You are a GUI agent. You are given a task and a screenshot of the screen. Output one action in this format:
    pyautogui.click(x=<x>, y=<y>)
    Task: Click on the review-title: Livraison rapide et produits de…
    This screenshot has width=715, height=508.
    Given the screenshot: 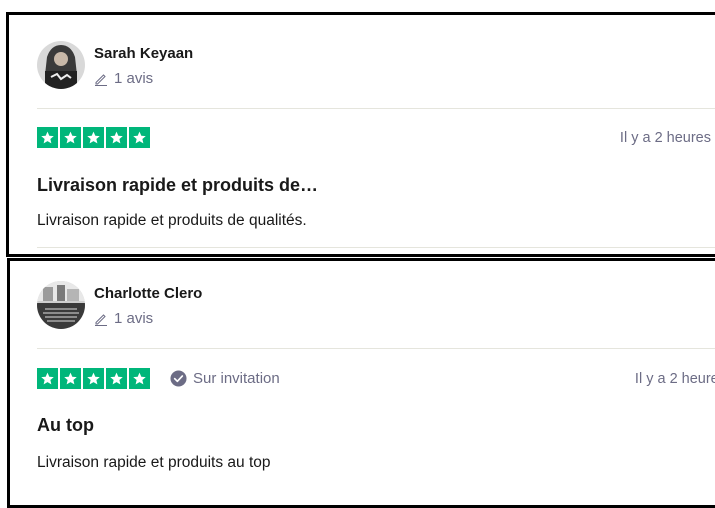 What is the action you would take?
    pyautogui.click(x=177, y=185)
    